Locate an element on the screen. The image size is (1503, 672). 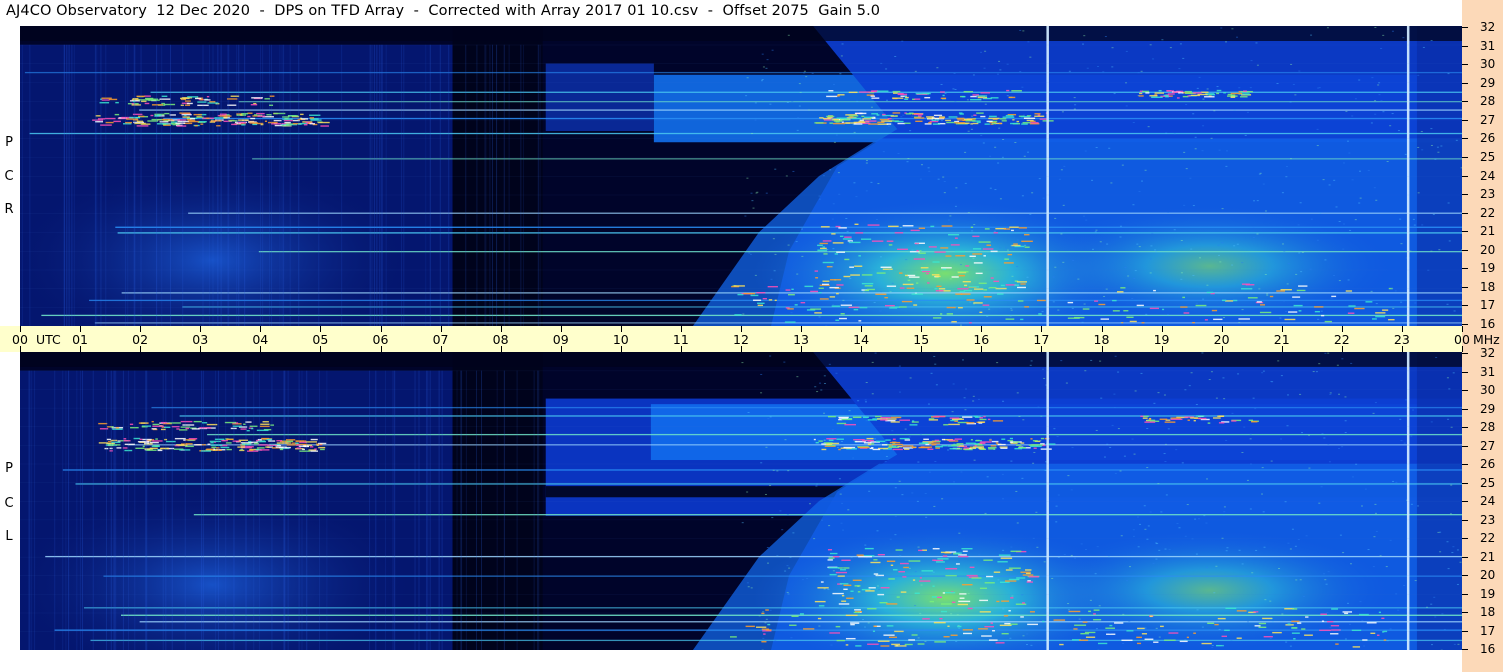
freq-rcp-tick-mark is located at coordinates (1465, 269).